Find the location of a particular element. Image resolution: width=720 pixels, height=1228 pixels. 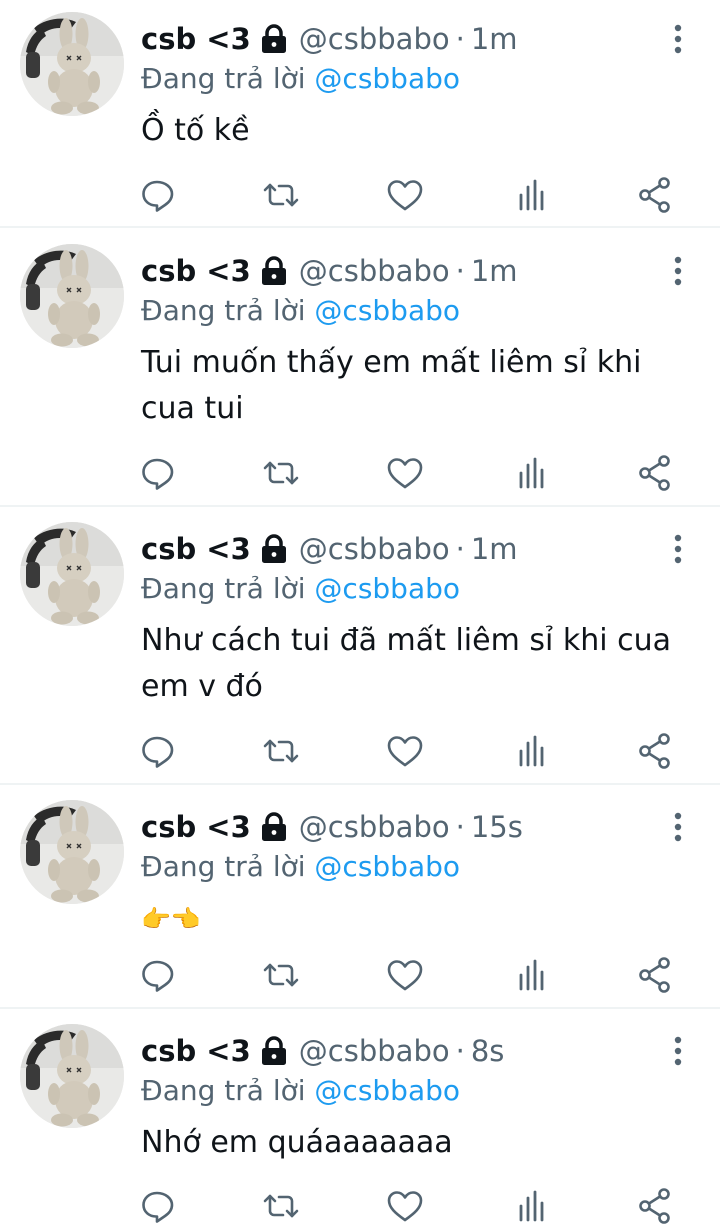

tweet-header: csb <3 @csbbabo · 8s is located at coordinates (322, 1051).